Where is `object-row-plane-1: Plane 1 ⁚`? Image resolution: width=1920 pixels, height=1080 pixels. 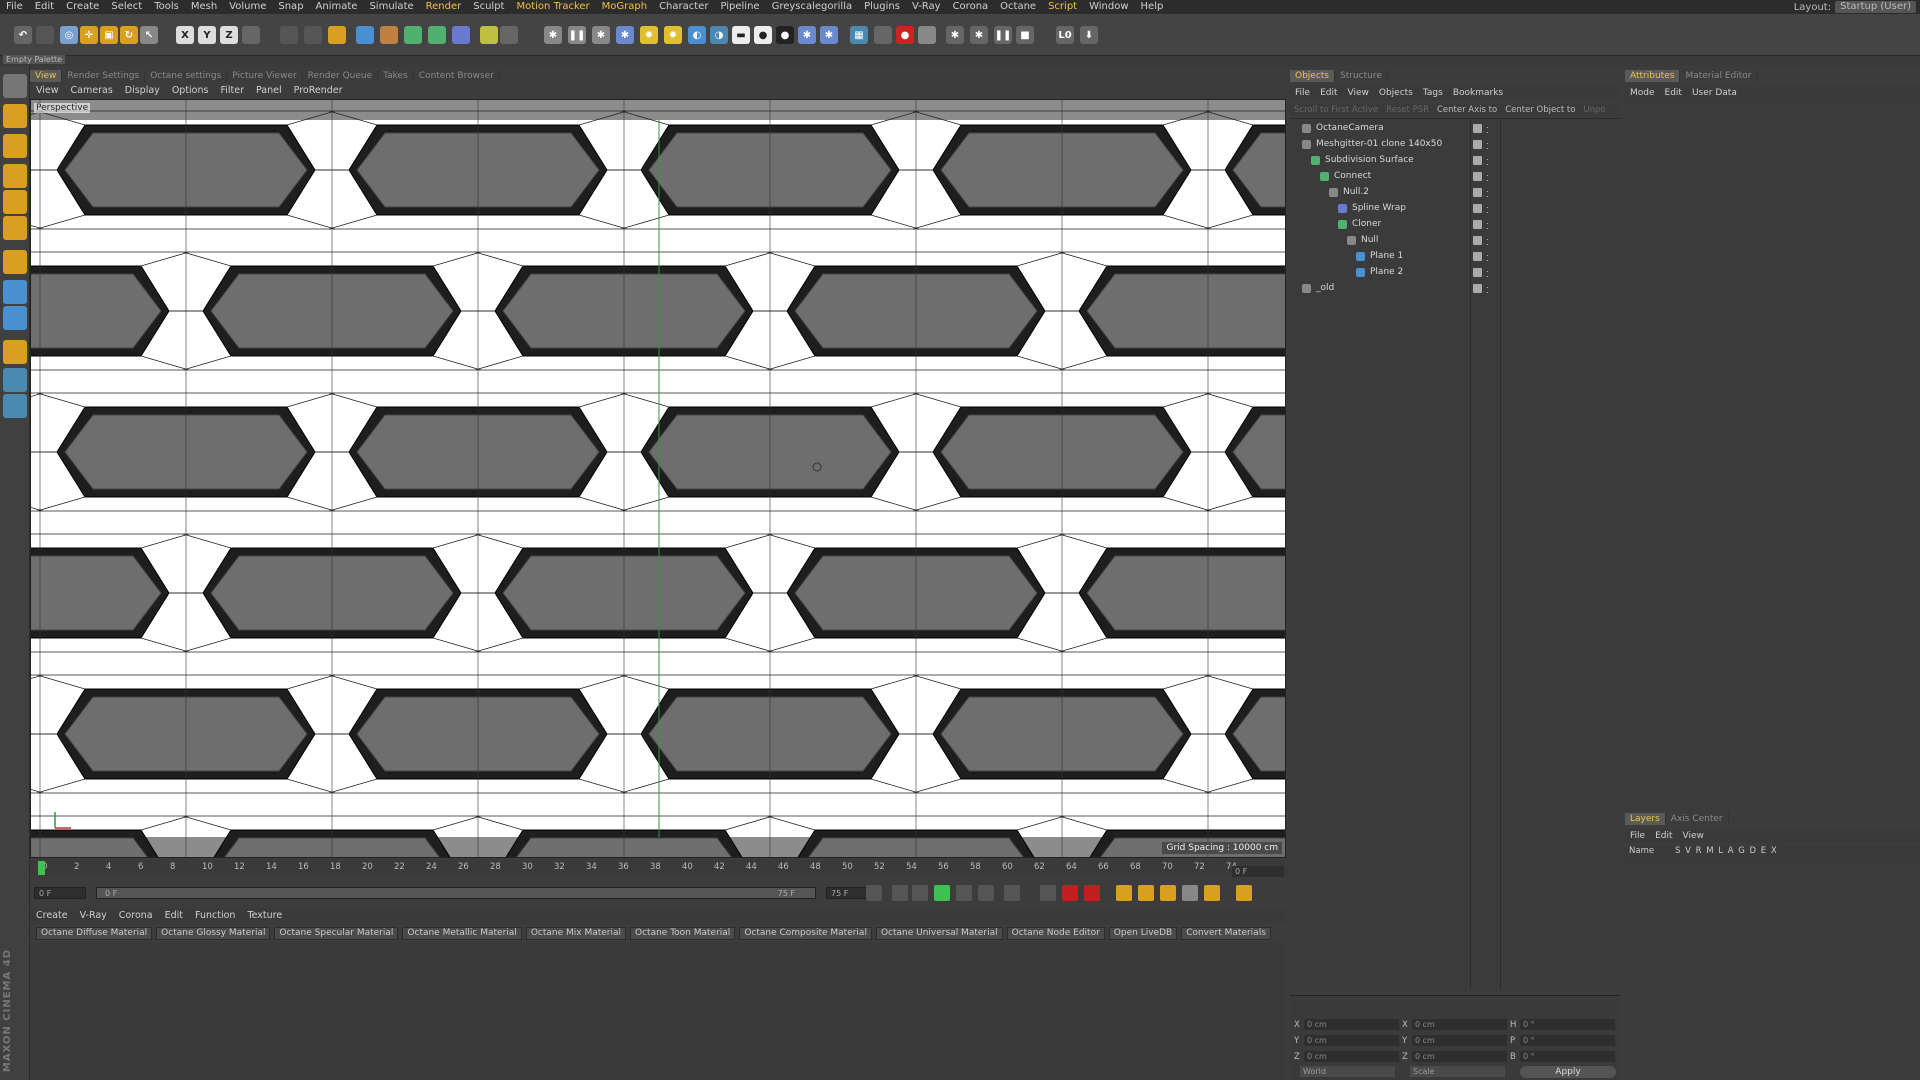
object-row-plane-1: Plane 1 ⁚ is located at coordinates (1455, 256).